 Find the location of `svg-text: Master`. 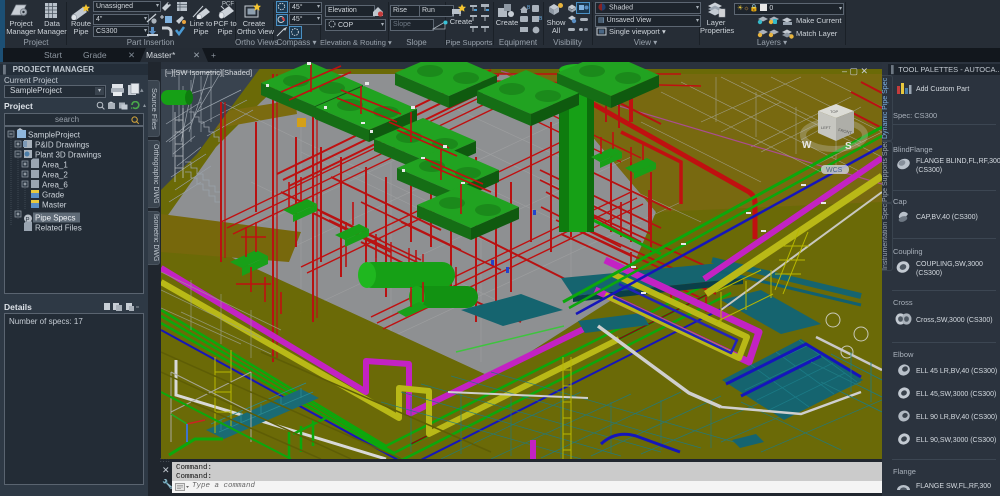

svg-text: Master is located at coordinates (54, 205).